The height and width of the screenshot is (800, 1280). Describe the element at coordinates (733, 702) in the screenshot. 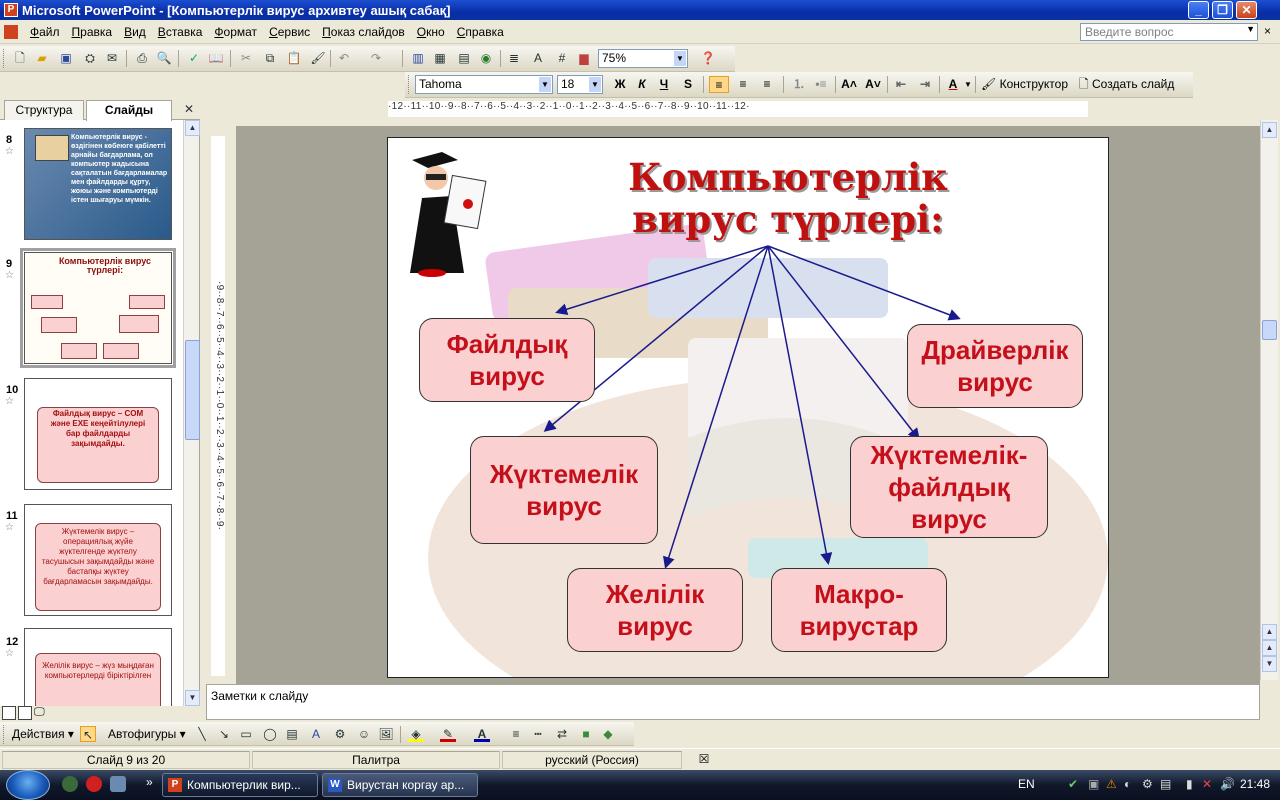

I see `notes-pane: Заметки к слайду` at that location.